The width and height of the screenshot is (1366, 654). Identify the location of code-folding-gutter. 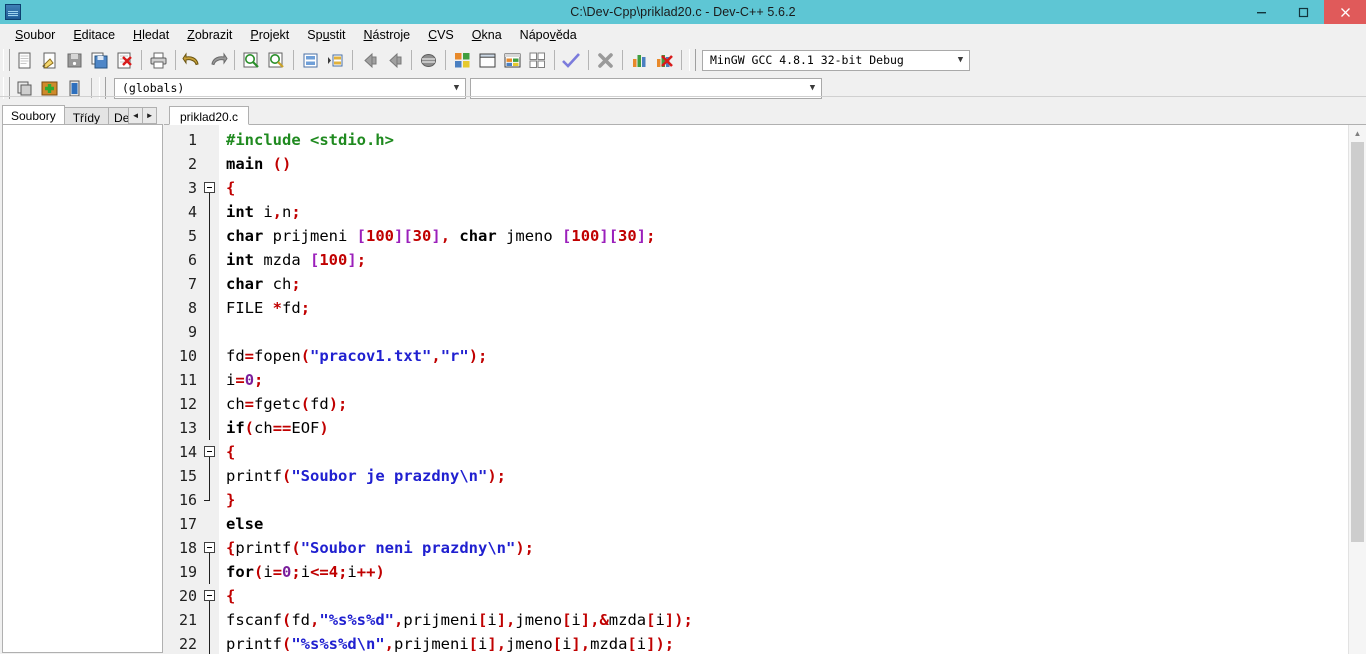
(210, 389).